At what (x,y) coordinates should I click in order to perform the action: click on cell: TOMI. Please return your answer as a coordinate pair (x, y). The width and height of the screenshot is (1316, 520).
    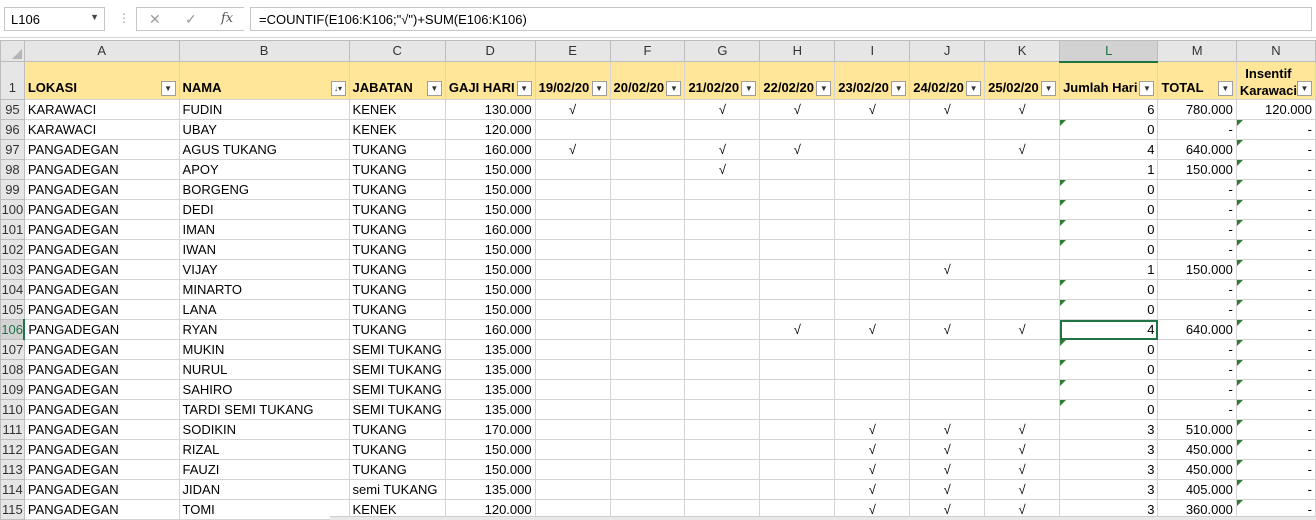
    Looking at the image, I should click on (264, 509).